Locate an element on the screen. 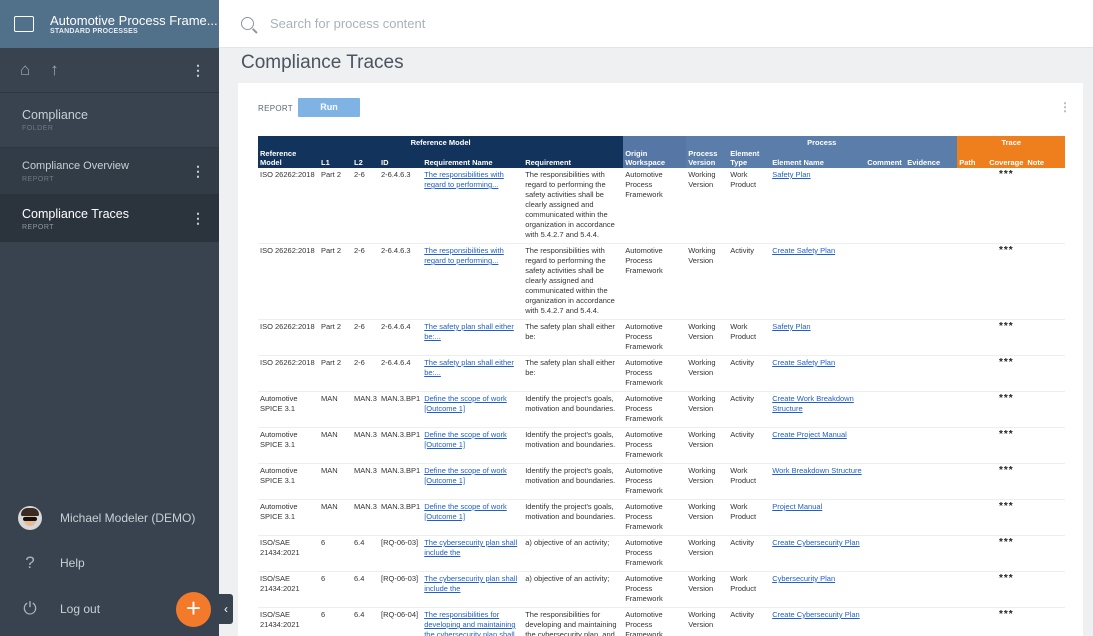 This screenshot has width=1093, height=636. col-process-version: Process Version is located at coordinates (707, 158).